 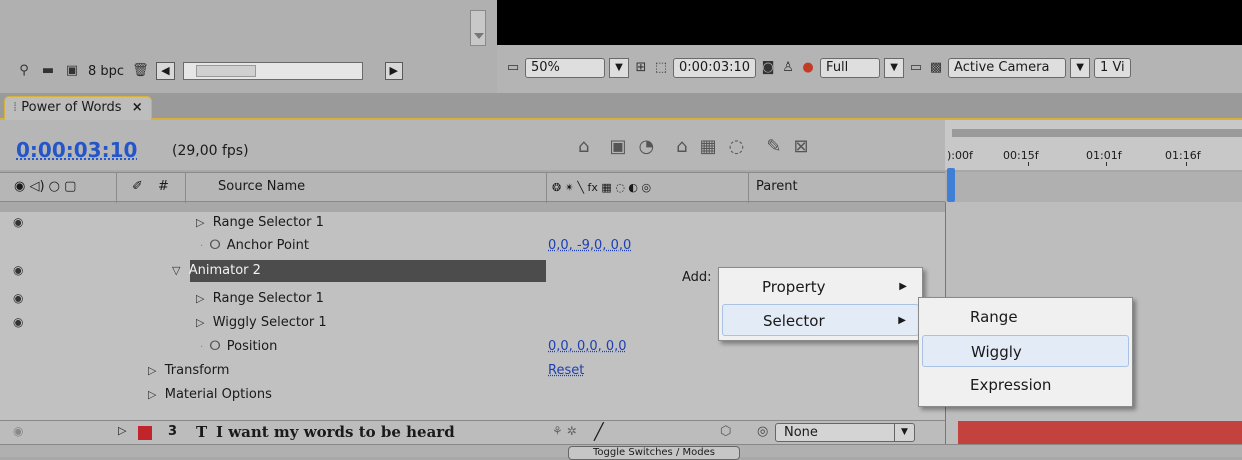 What do you see at coordinates (936, 68) in the screenshot?
I see `transparency-grid-icon: ▩` at bounding box center [936, 68].